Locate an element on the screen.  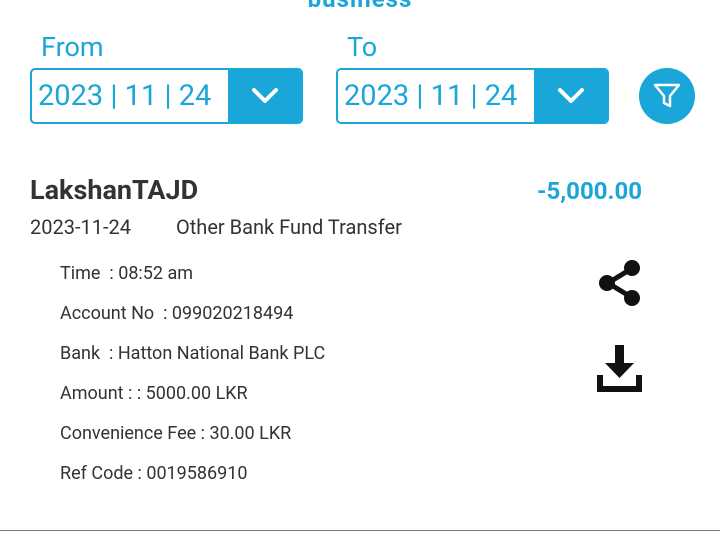
filter-icon is located at coordinates (667, 95).